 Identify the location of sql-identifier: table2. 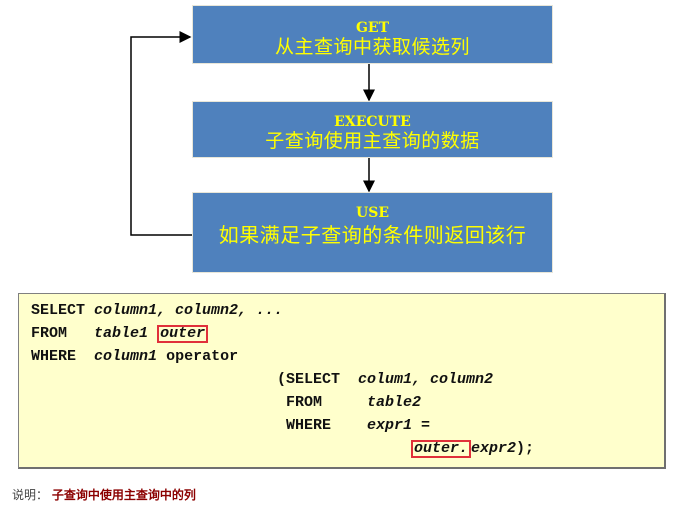
(394, 402).